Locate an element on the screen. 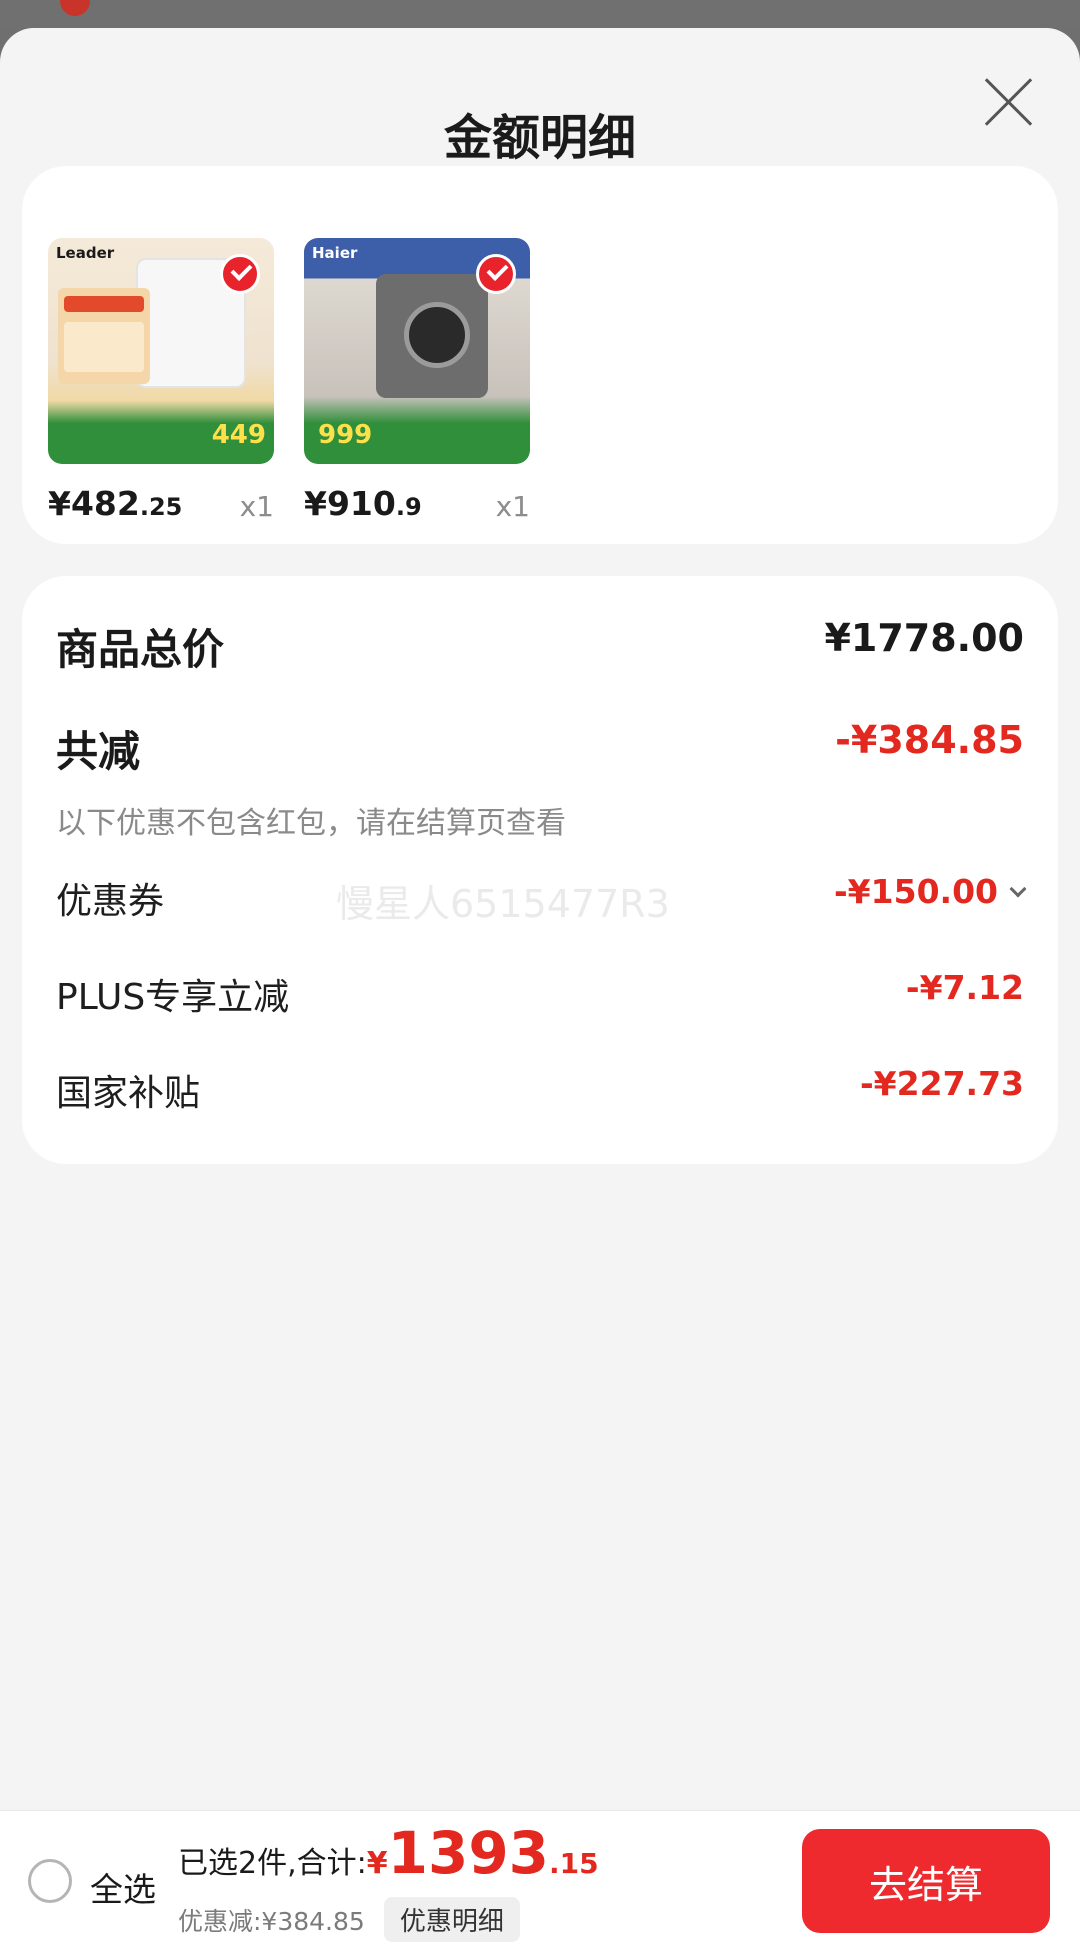 The image size is (1080, 1948). coupon-value-group: -¥150.00 is located at coordinates (930, 891).